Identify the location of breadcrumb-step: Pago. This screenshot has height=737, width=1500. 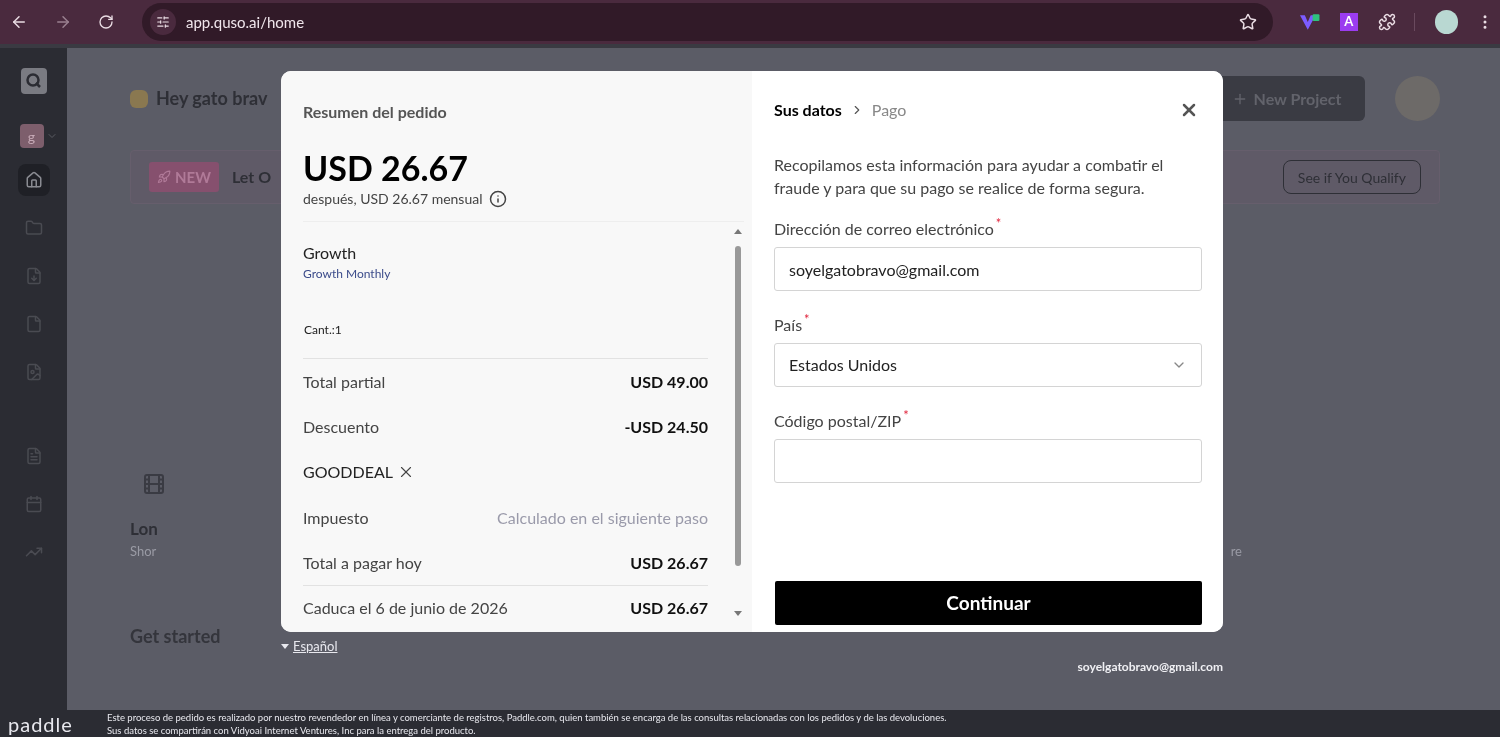
(889, 110).